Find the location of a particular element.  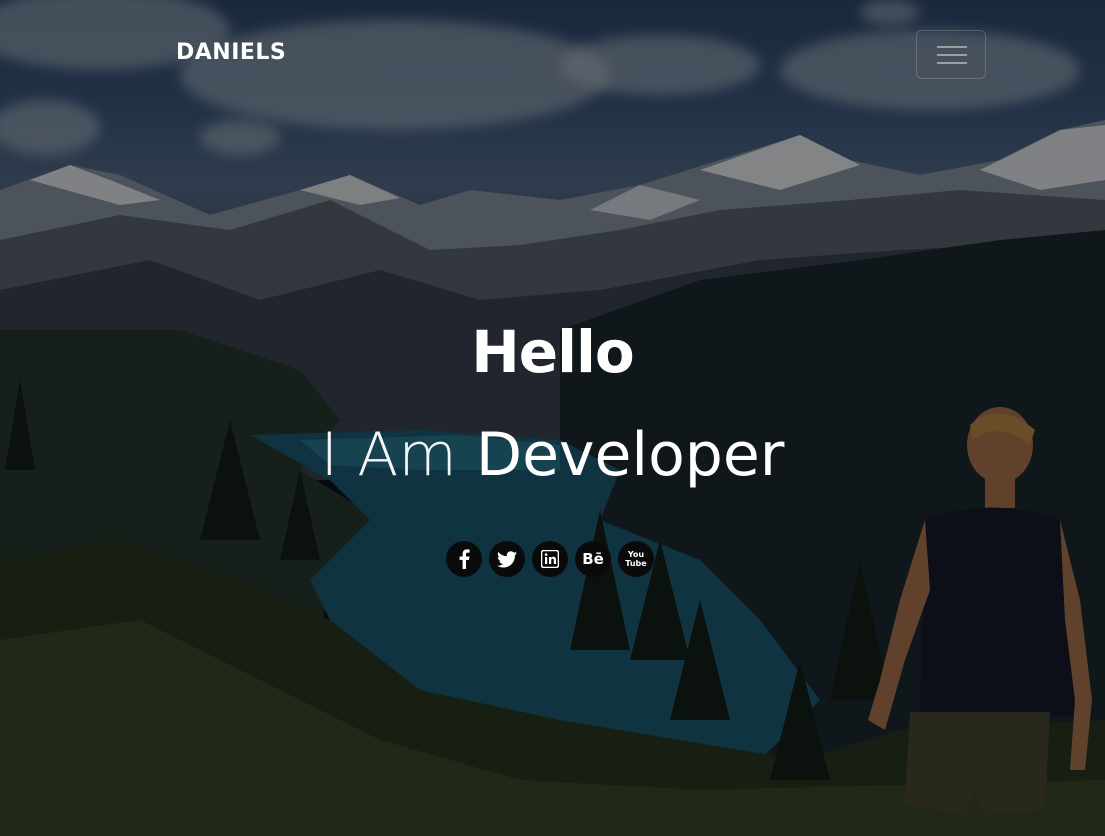

hero-intro: I Am Developer is located at coordinates (552, 455).